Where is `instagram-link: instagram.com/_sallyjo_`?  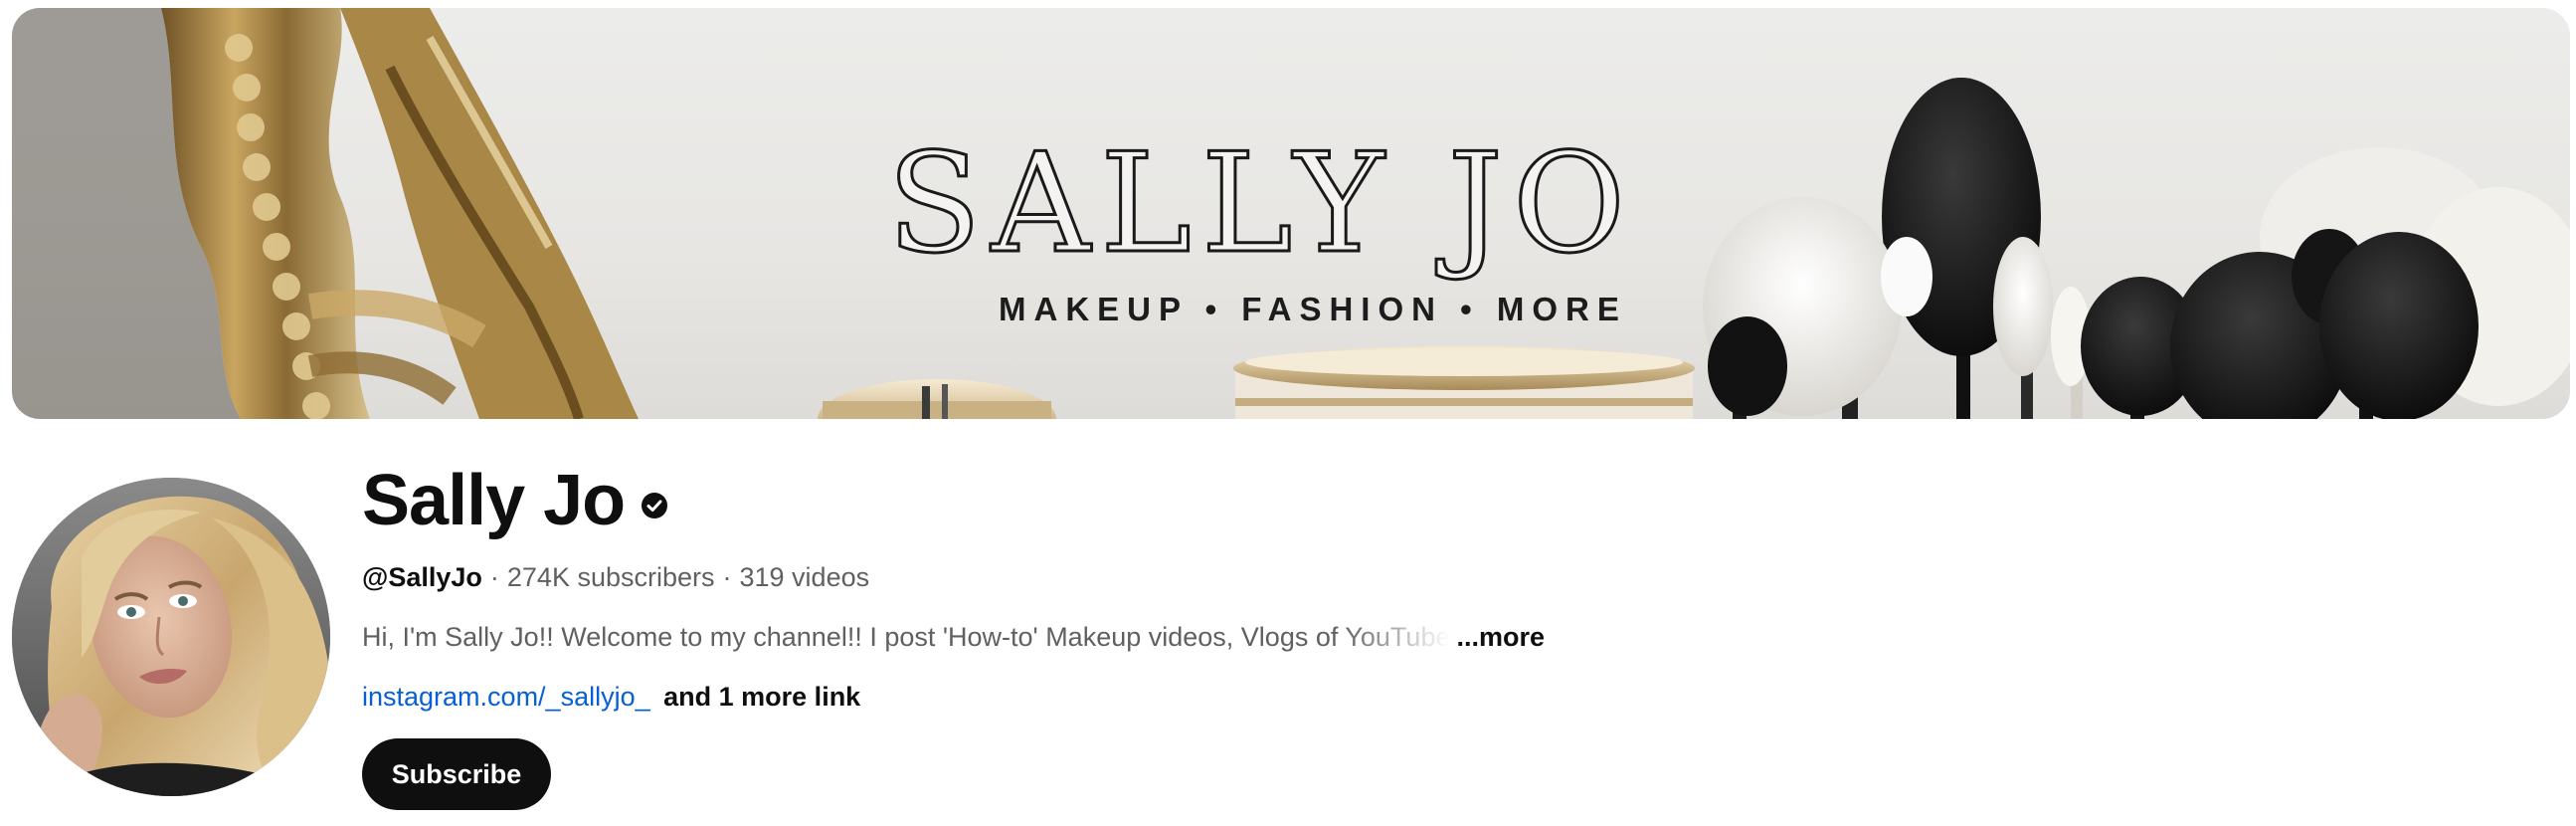 instagram-link: instagram.com/_sallyjo_ is located at coordinates (506, 697).